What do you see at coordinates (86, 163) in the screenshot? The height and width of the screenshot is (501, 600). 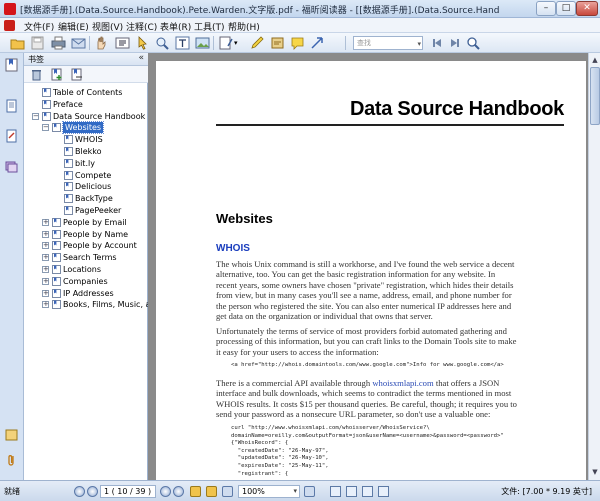 I see `bookmark-item: bit.ly` at bounding box center [86, 163].